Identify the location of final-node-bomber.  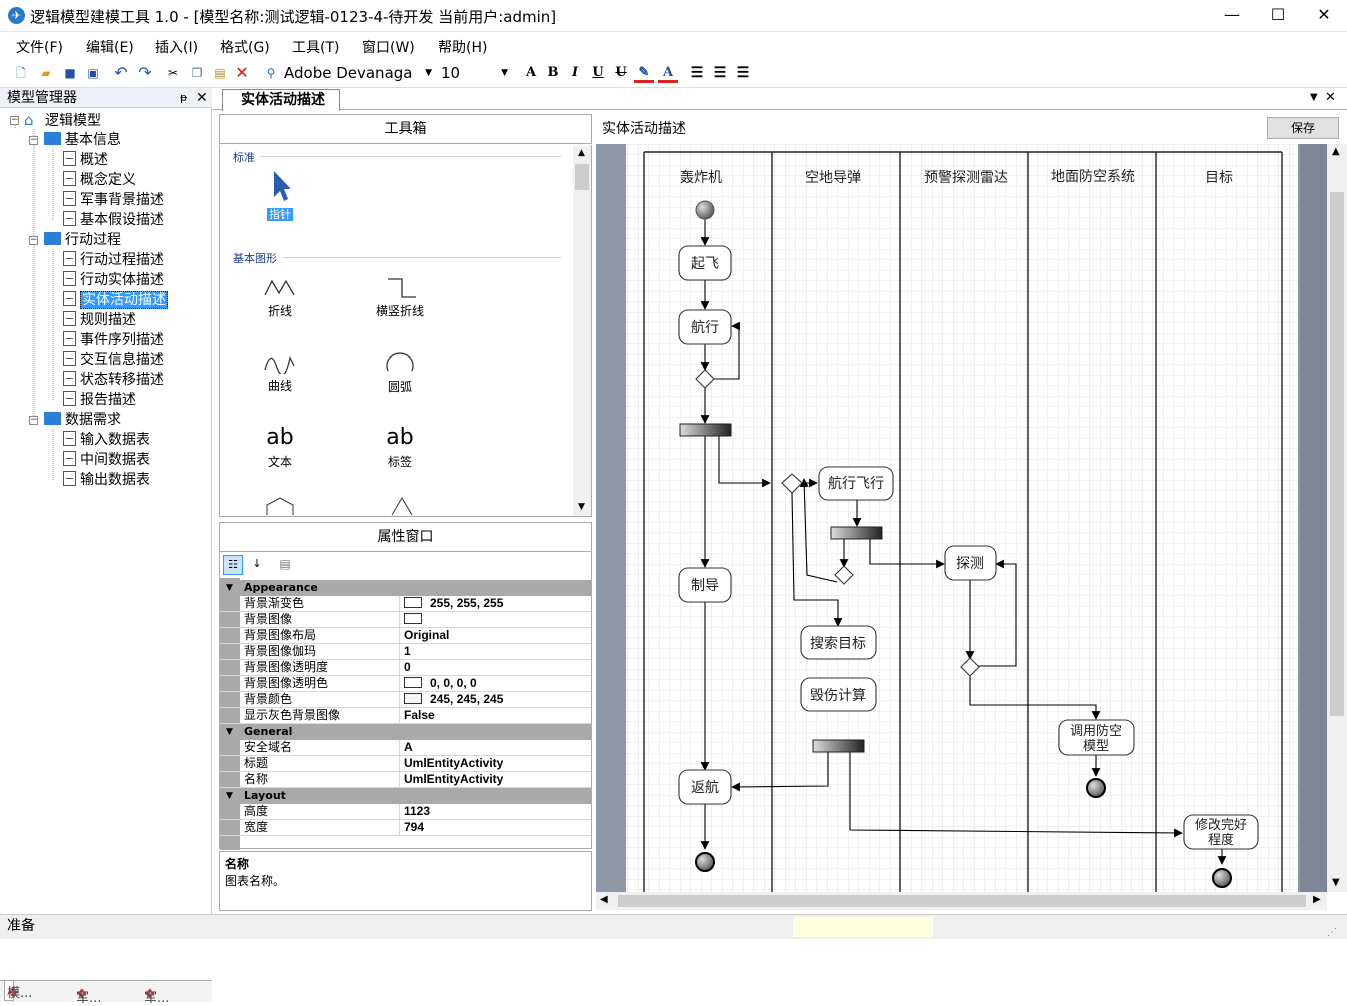
(705, 862).